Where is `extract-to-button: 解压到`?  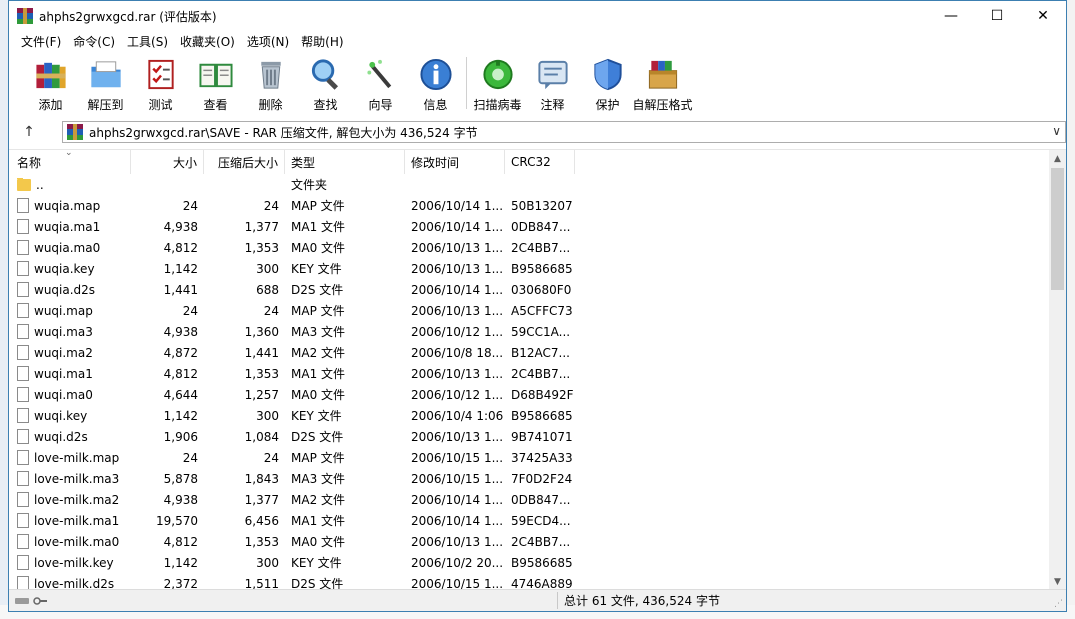
extract-to-button: 解压到 is located at coordinates (105, 83).